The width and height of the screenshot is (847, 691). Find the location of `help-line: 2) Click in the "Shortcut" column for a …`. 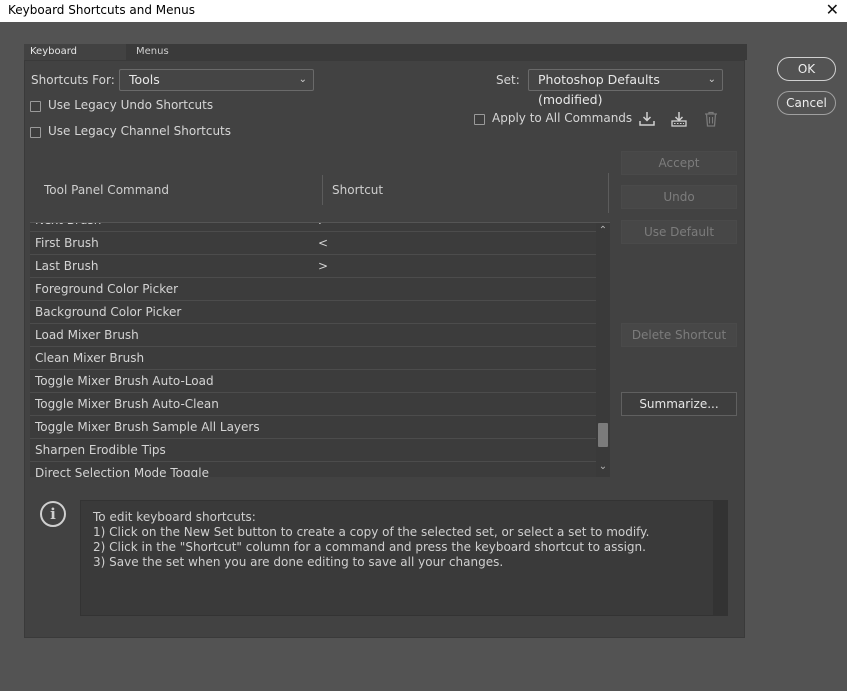

help-line: 2) Click in the "Shortcut" column for a … is located at coordinates (369, 547).